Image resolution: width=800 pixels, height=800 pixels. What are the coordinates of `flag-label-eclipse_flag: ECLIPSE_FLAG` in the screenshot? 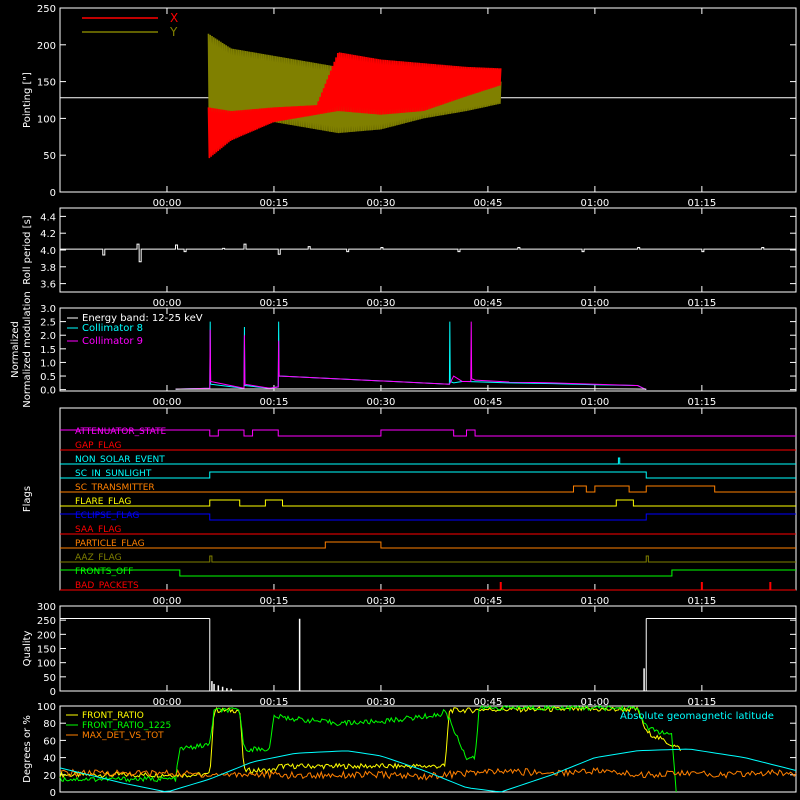 It's located at (107, 516).